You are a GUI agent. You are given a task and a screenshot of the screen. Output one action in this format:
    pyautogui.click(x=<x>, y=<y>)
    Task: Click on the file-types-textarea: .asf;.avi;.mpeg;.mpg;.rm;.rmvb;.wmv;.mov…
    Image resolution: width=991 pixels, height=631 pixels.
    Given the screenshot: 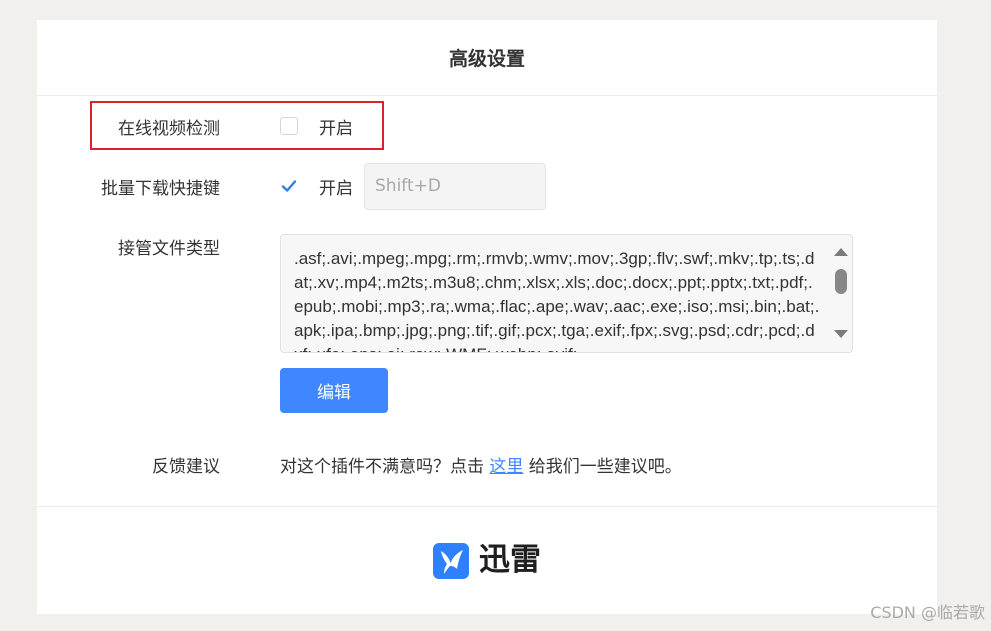 What is the action you would take?
    pyautogui.click(x=566, y=293)
    